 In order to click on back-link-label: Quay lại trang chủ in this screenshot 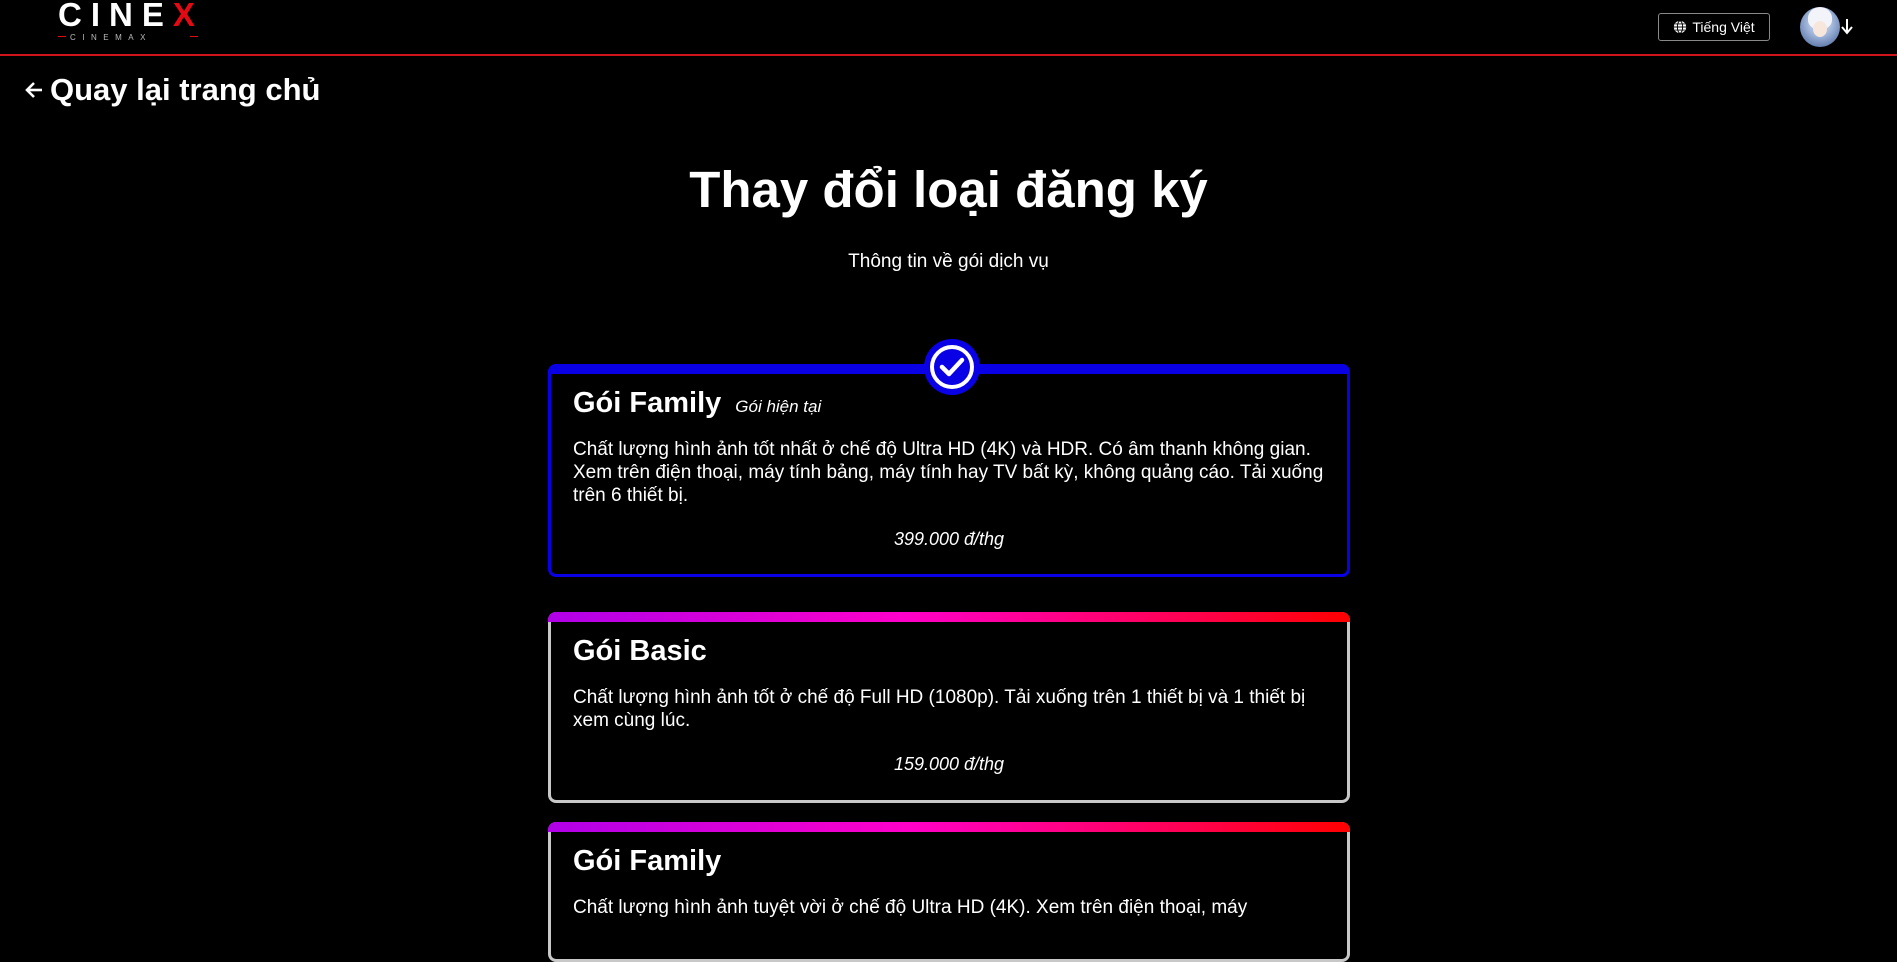, I will do `click(185, 89)`.